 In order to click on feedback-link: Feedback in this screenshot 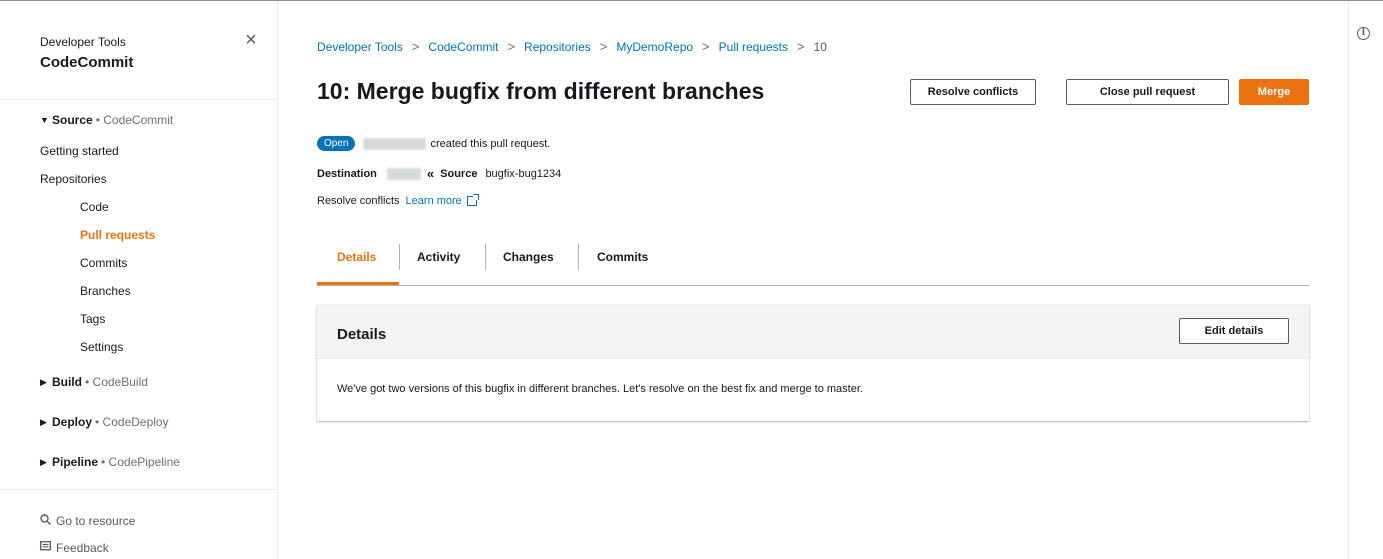, I will do `click(74, 548)`.